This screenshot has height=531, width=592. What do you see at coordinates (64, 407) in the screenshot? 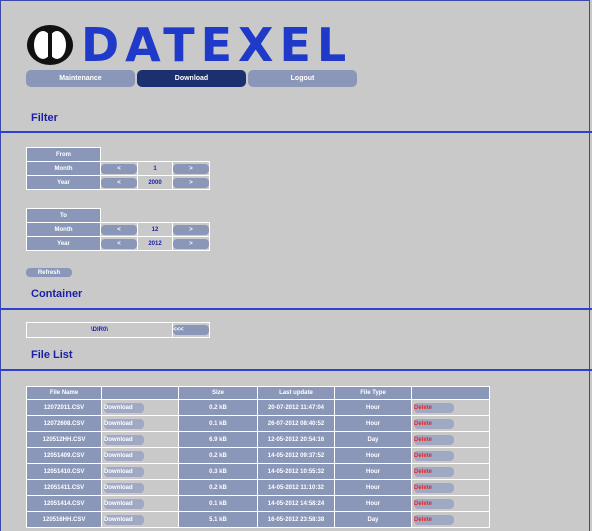
I see `file-name: 12072011.CSV` at bounding box center [64, 407].